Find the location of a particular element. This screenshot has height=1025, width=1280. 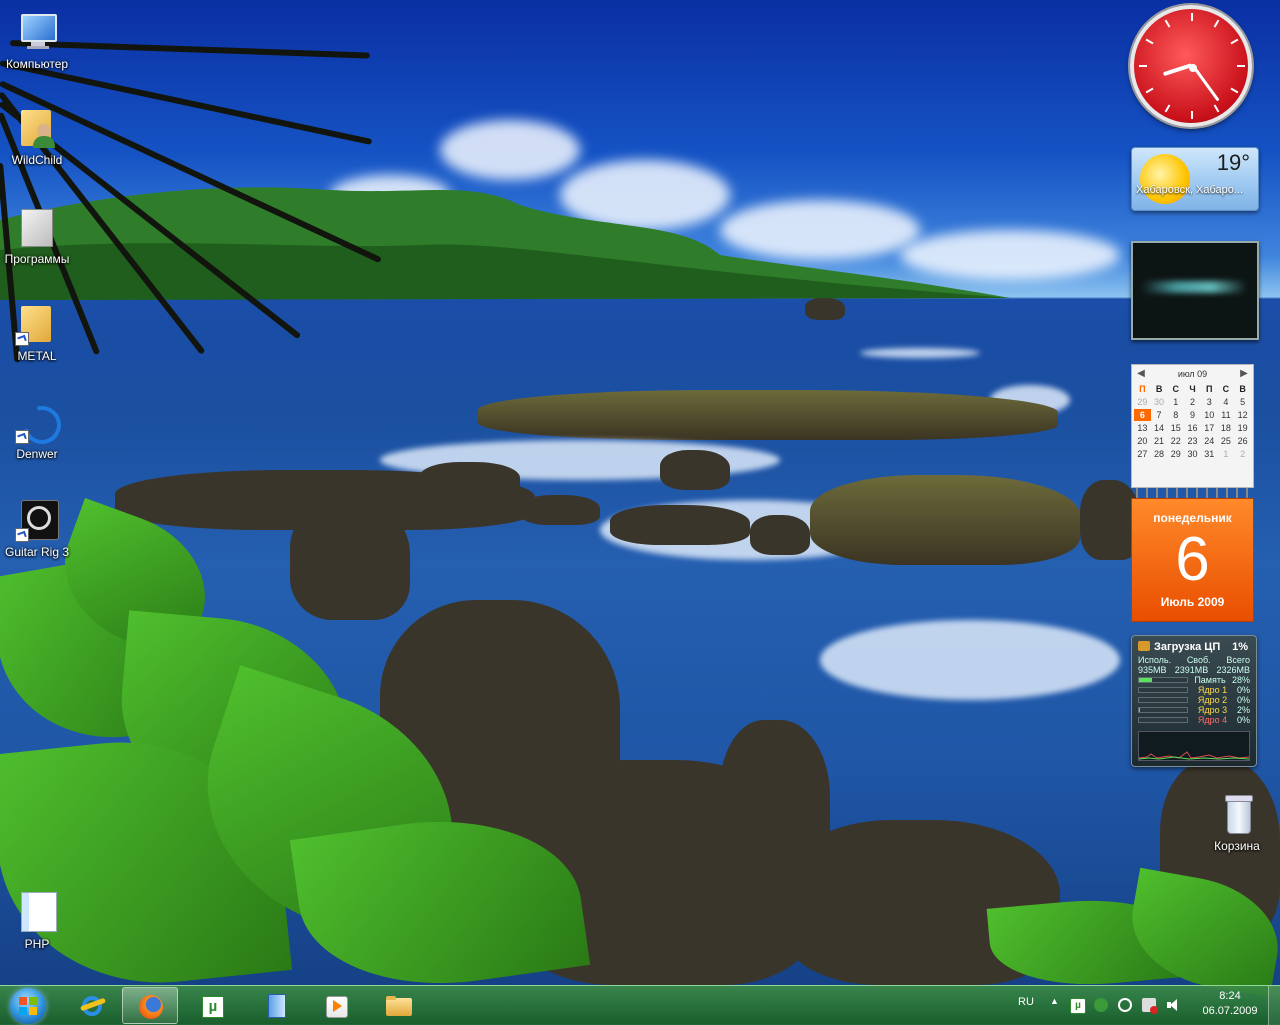

network-disconnected-tray-icon is located at coordinates (1150, 1006).